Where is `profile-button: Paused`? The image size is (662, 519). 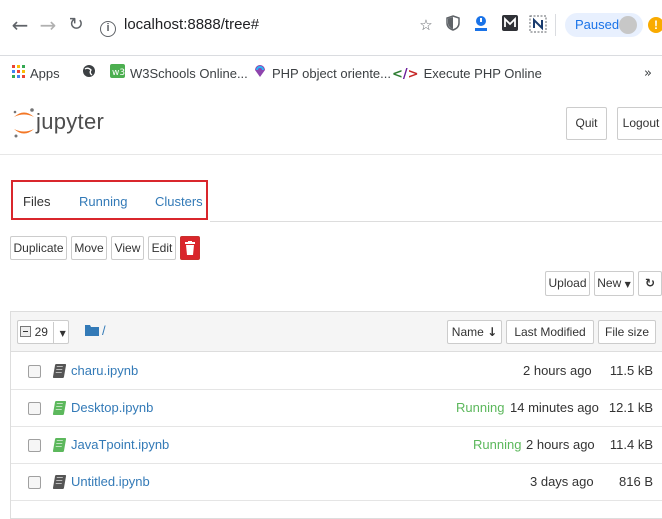 profile-button: Paused is located at coordinates (604, 25).